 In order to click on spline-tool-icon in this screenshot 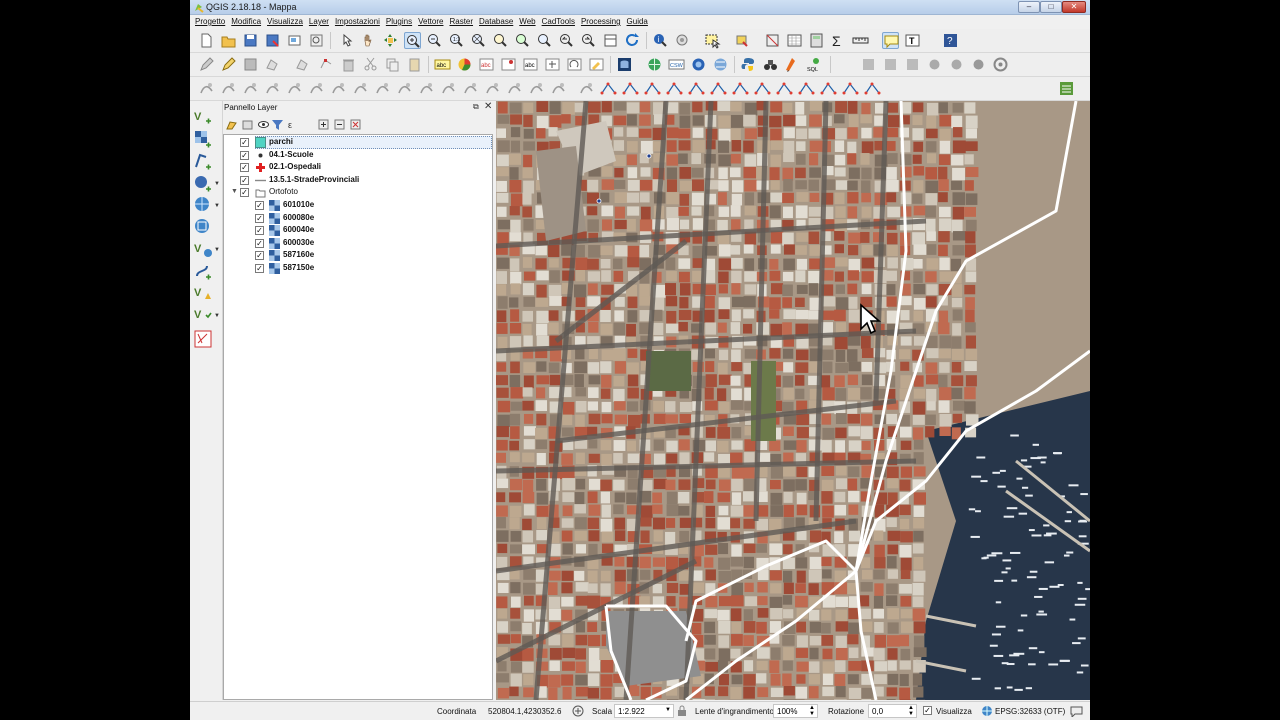, I will do `click(674, 88)`.